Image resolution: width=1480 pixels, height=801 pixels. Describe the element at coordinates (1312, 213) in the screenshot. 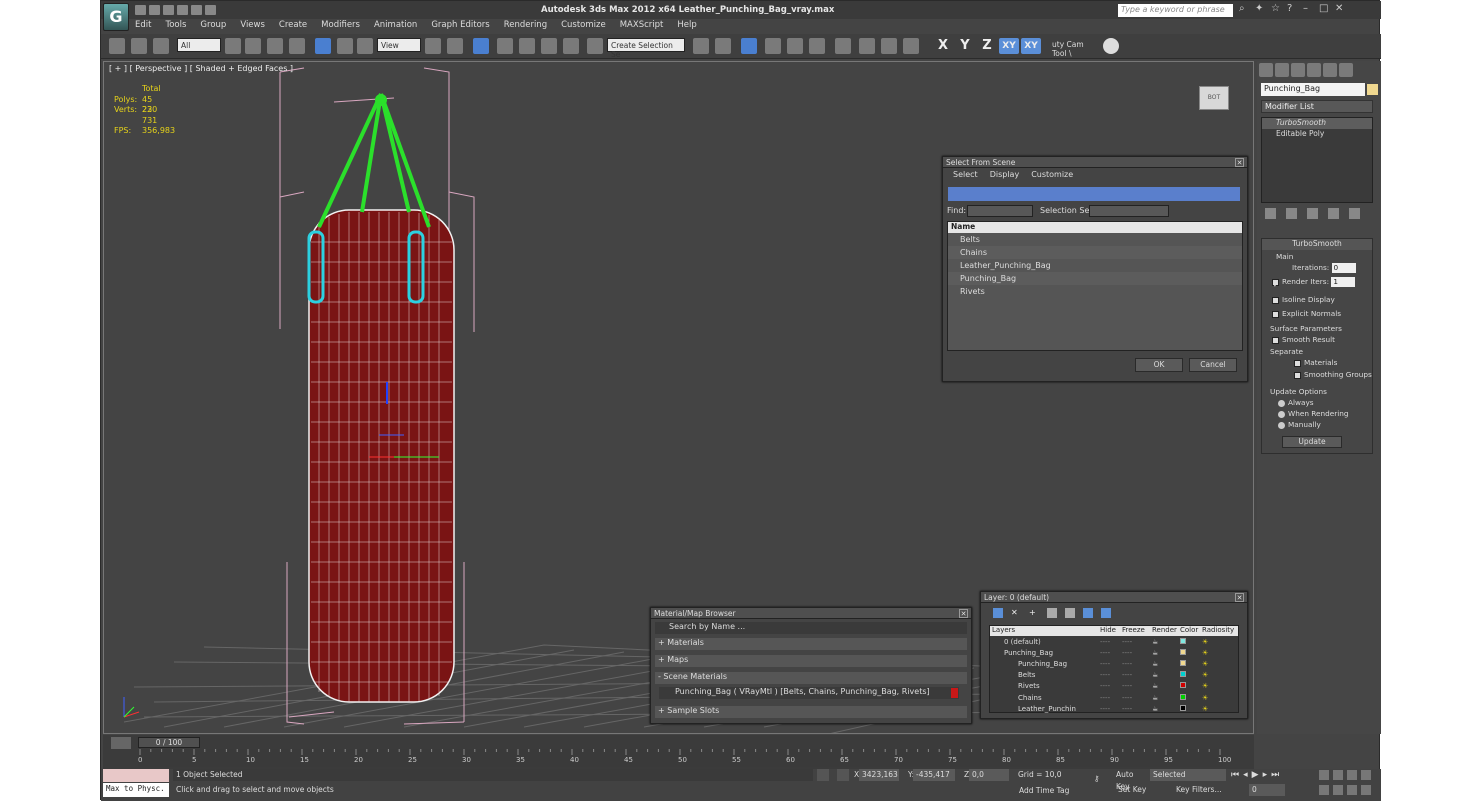

I see `make-unique-icon` at that location.